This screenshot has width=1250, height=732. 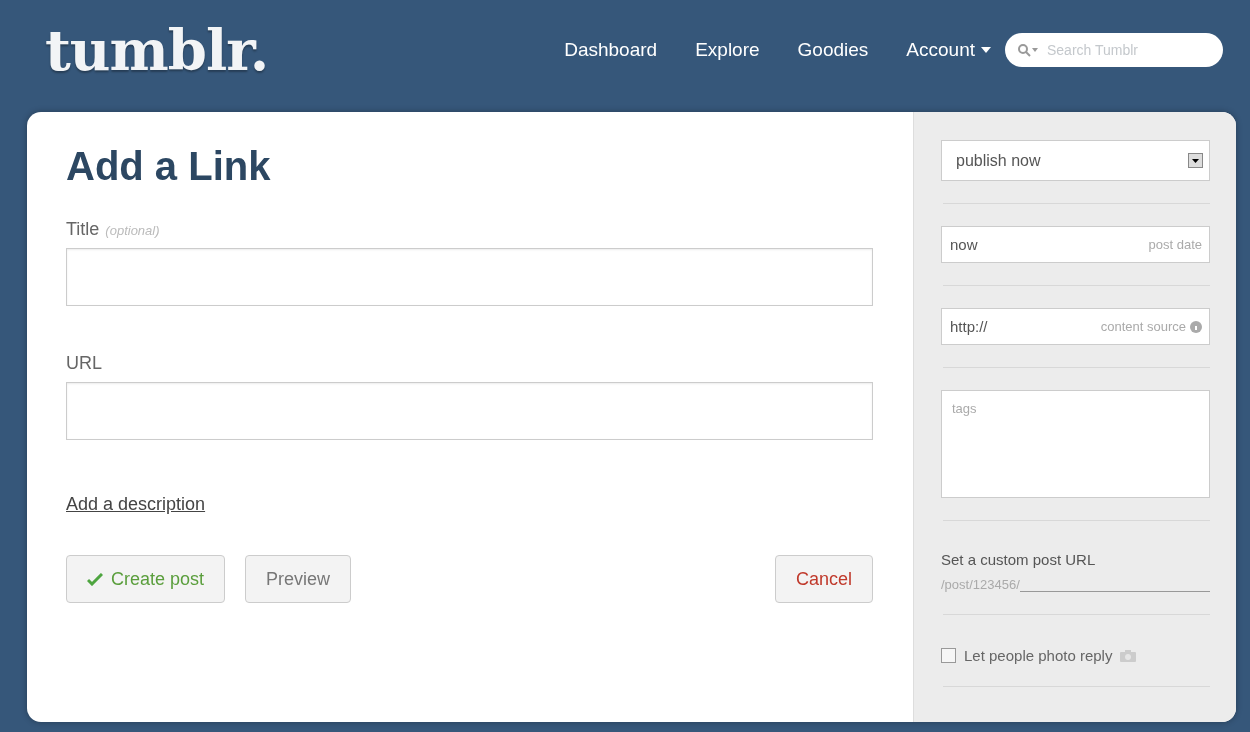 I want to click on cancel-button: Cancel, so click(x=823, y=579).